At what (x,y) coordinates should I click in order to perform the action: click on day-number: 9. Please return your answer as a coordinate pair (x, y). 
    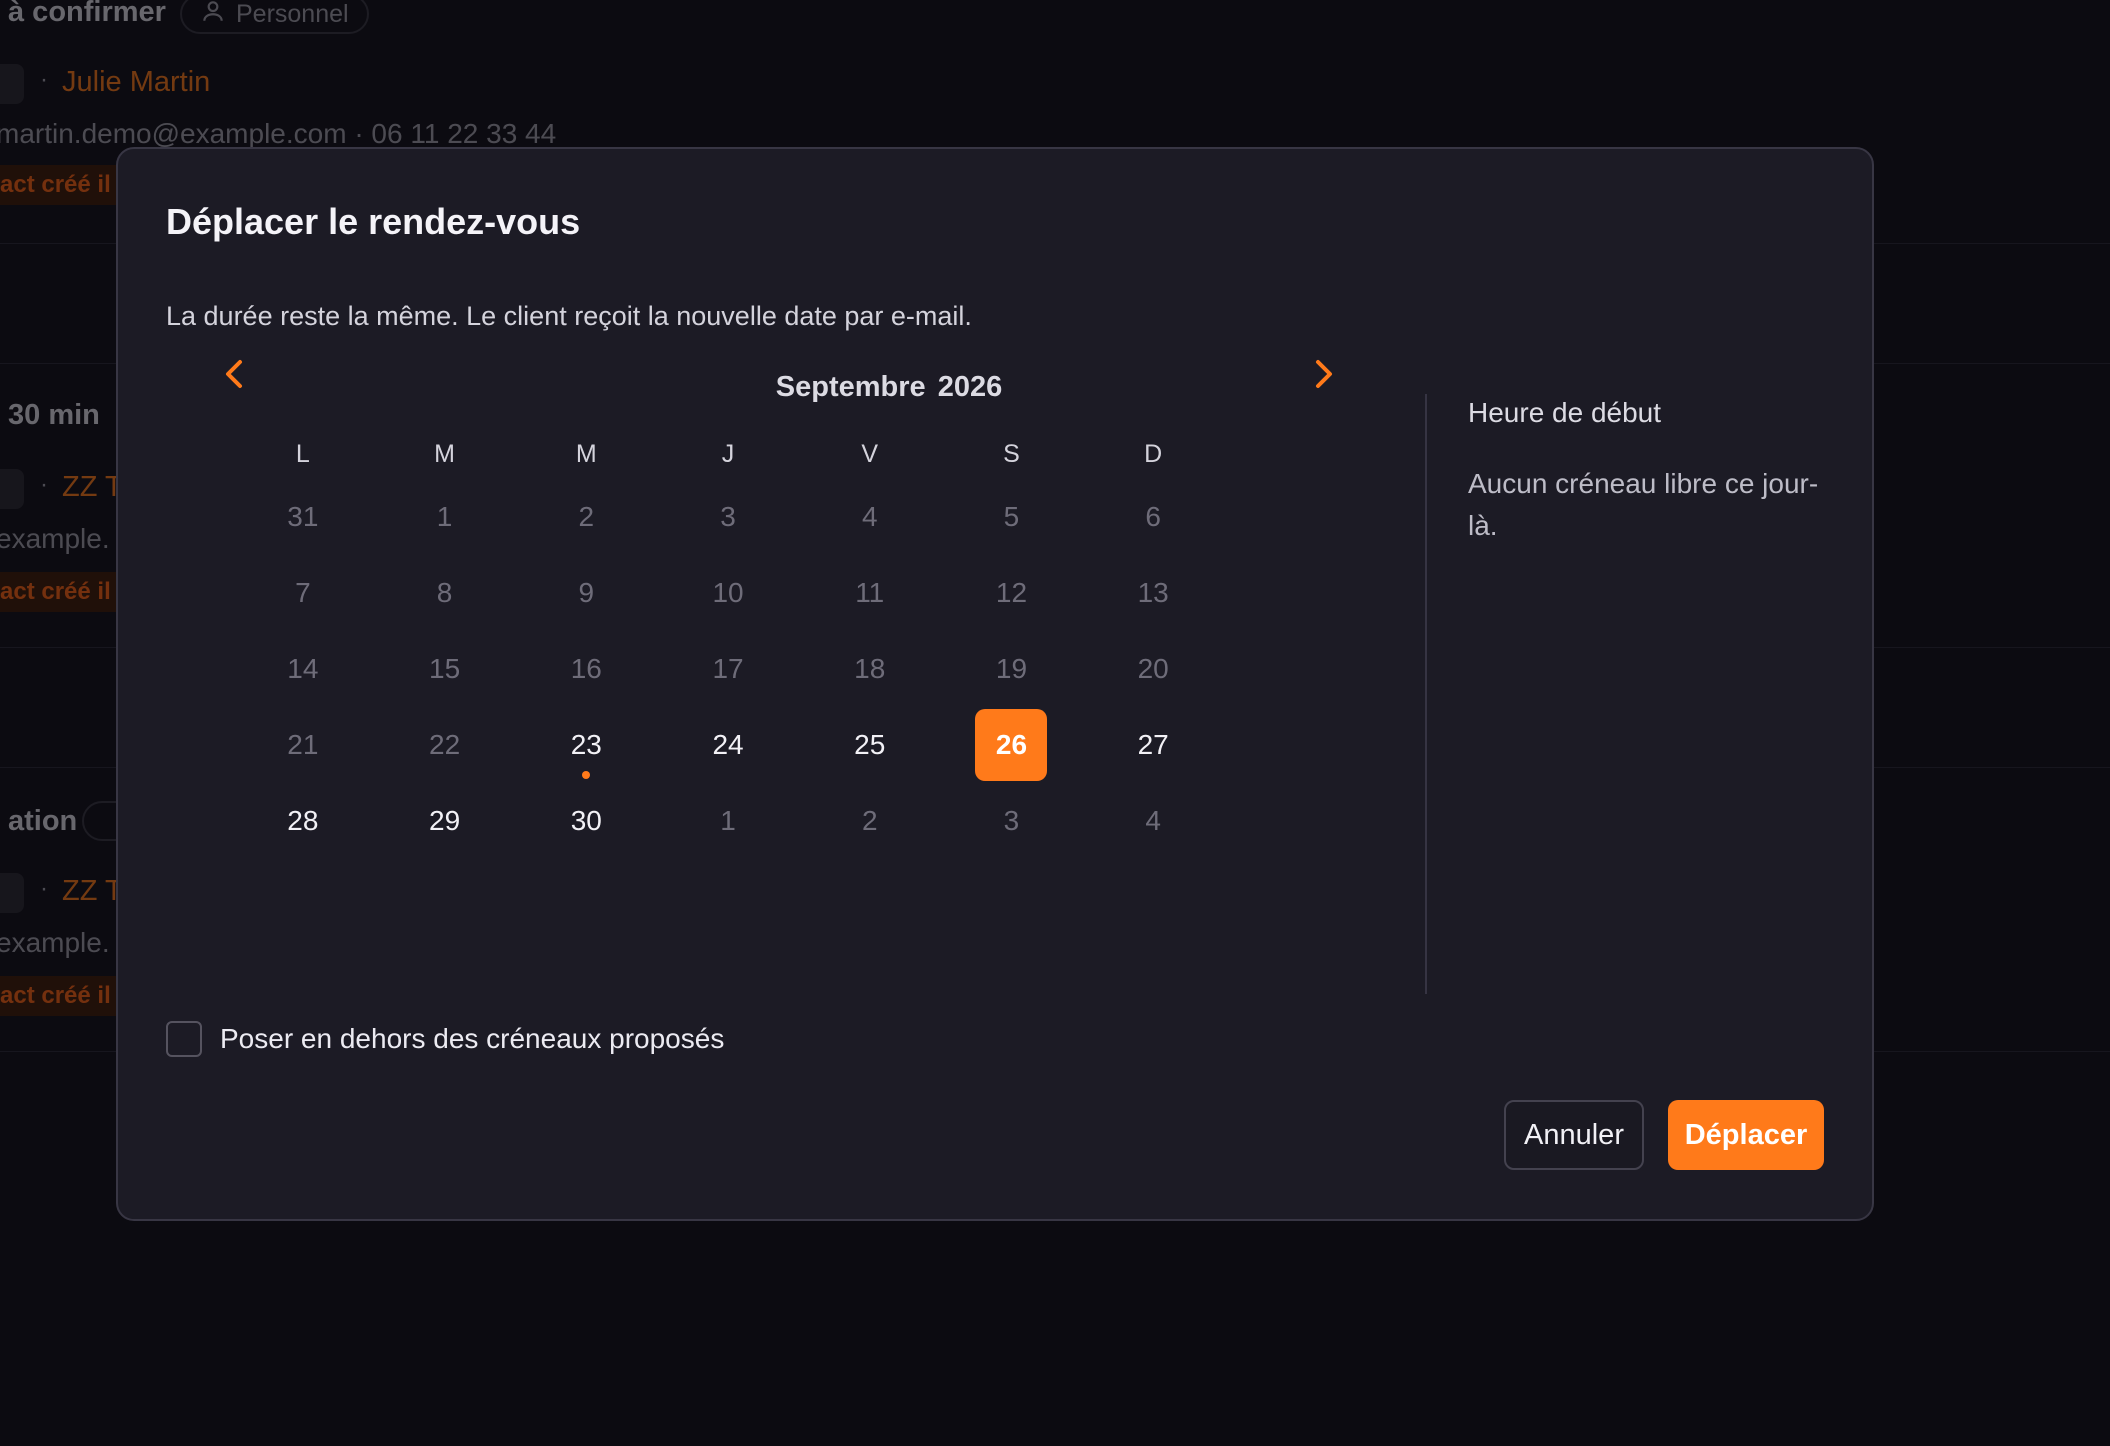
    Looking at the image, I should click on (586, 592).